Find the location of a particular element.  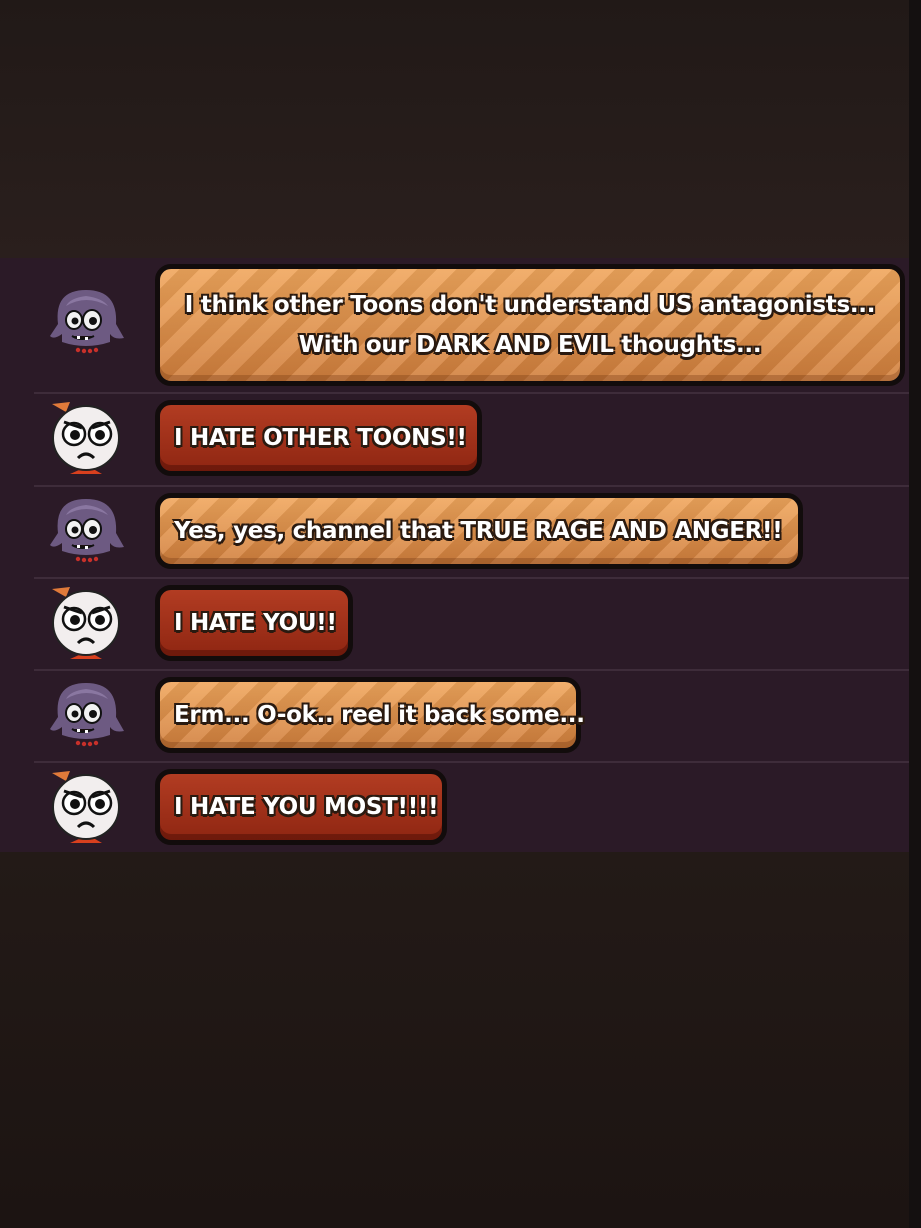

chat-message-row: I HATE YOU MOST!!!! is located at coordinates (460, 807).